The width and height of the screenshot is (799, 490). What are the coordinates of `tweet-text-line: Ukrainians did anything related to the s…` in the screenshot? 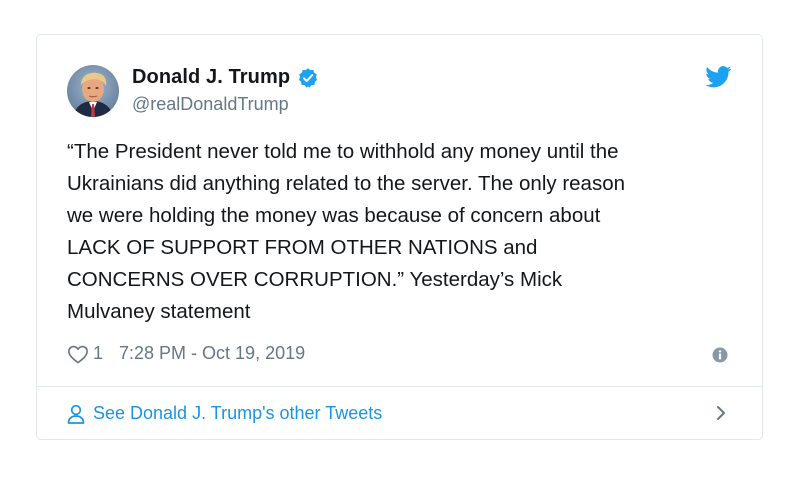 It's located at (346, 183).